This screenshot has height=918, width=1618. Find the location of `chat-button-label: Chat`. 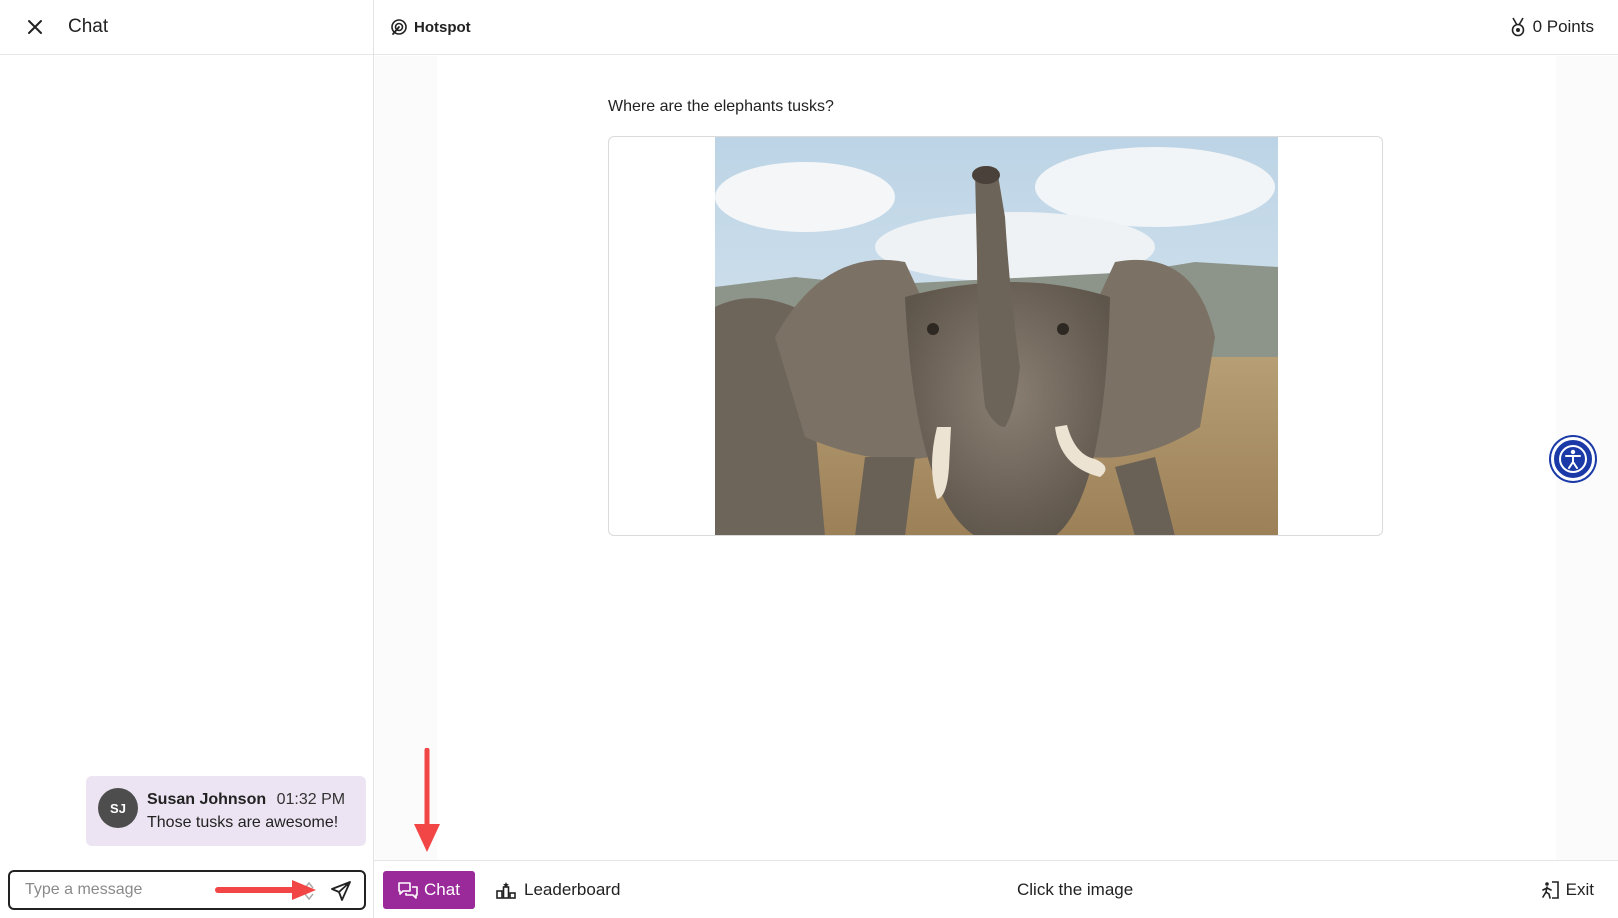

chat-button-label: Chat is located at coordinates (442, 889).